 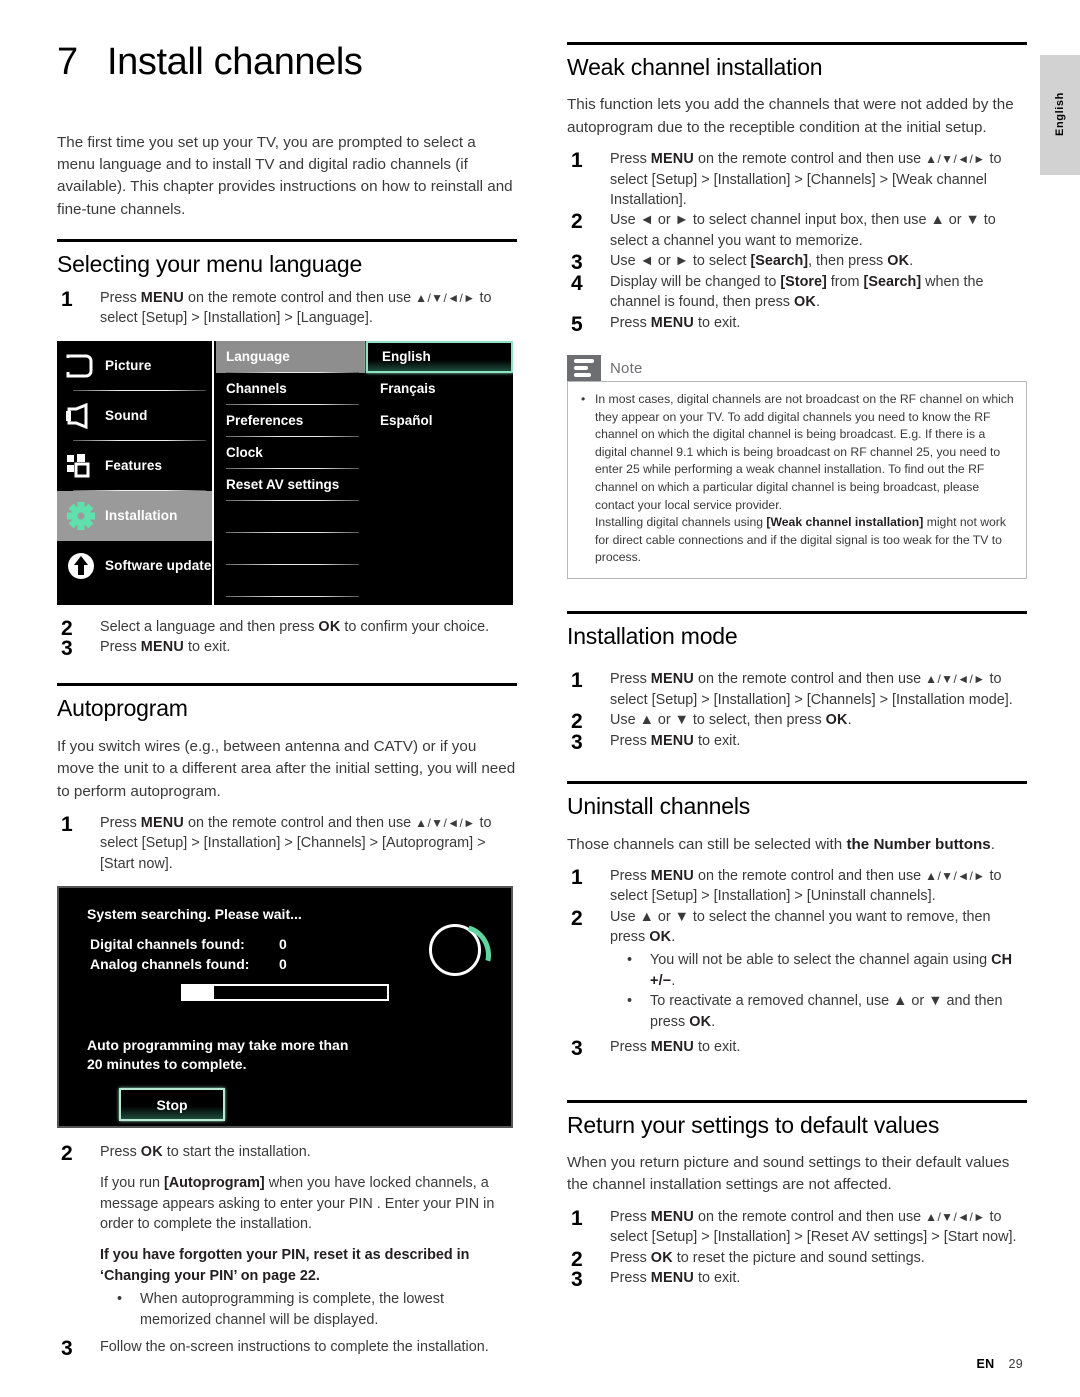 I want to click on features-icon, so click(x=81, y=466).